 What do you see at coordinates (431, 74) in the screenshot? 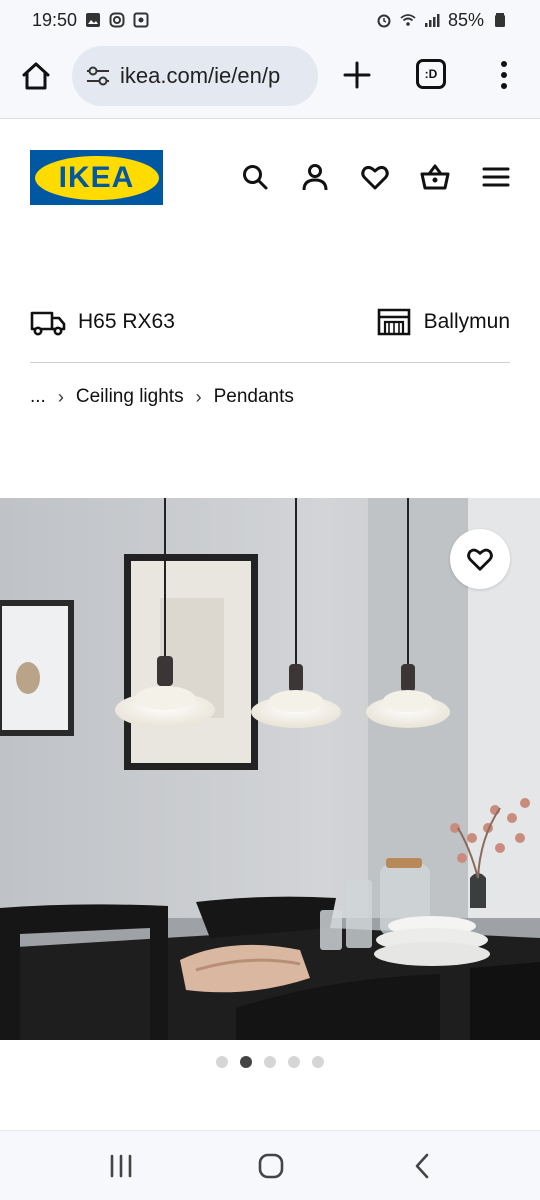
I see `tab-switcher-button: :D` at bounding box center [431, 74].